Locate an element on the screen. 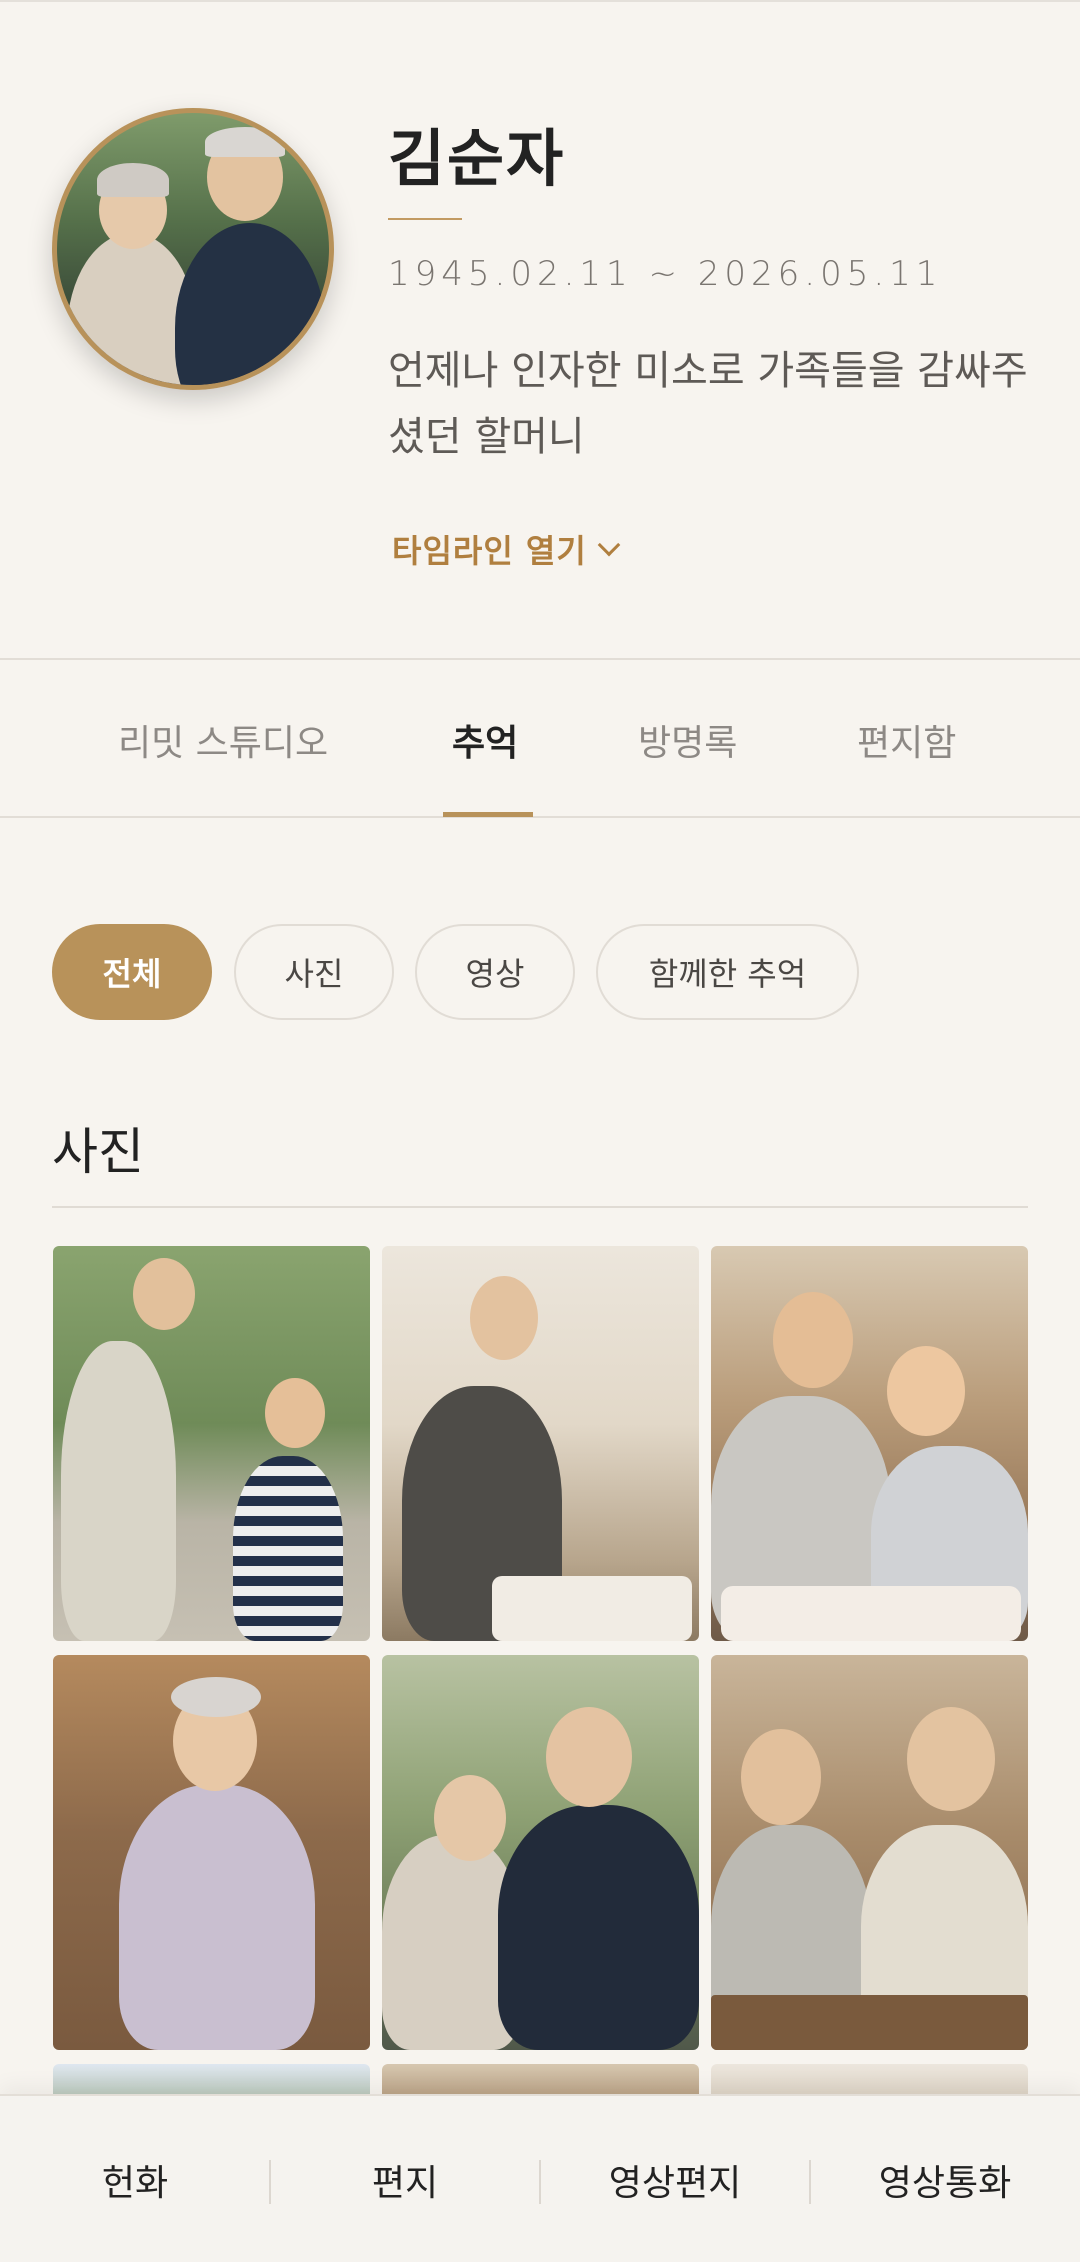  bottom-action-bar: 헌화 편지 영상편지 영상통화 is located at coordinates (540, 2178).